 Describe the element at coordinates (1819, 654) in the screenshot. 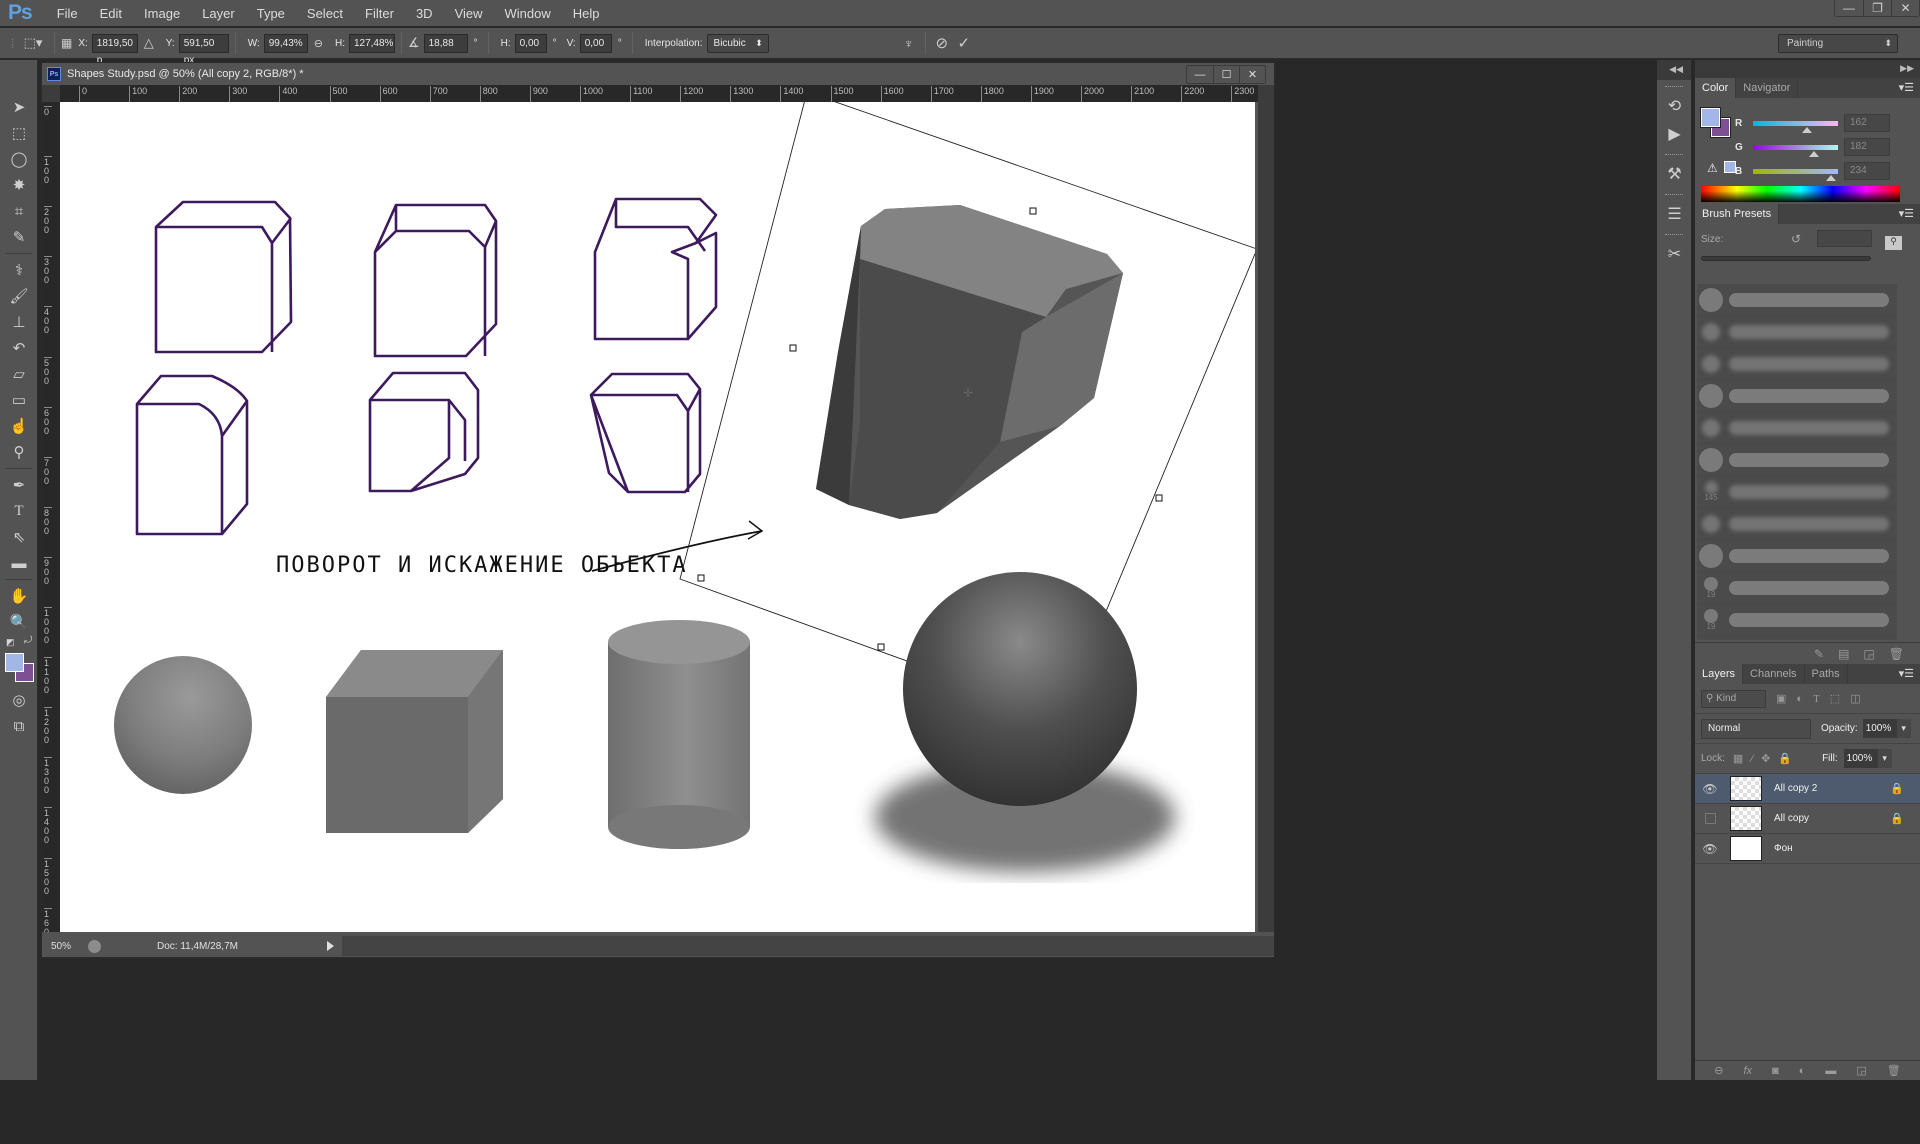

I see `toggle-brush-panel-icon: ✎` at that location.